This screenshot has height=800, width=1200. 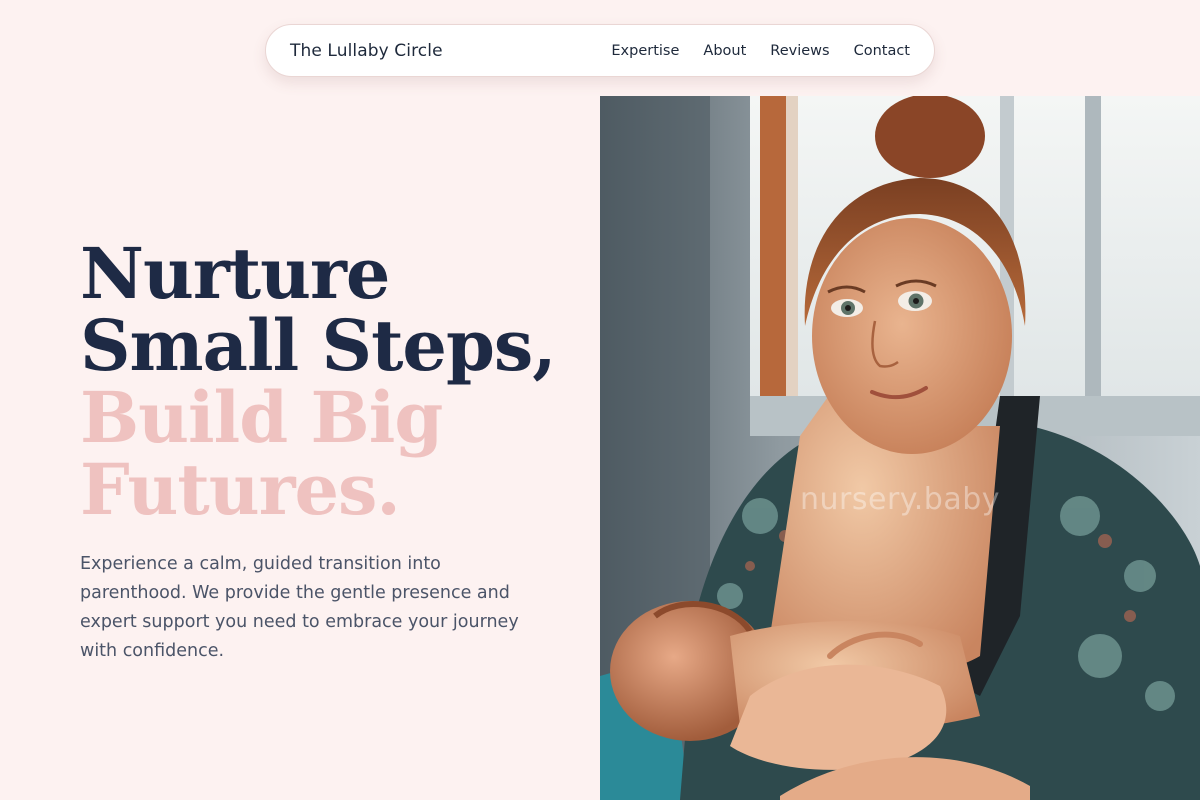 What do you see at coordinates (900, 499) in the screenshot?
I see `image-watermark: nursery.baby` at bounding box center [900, 499].